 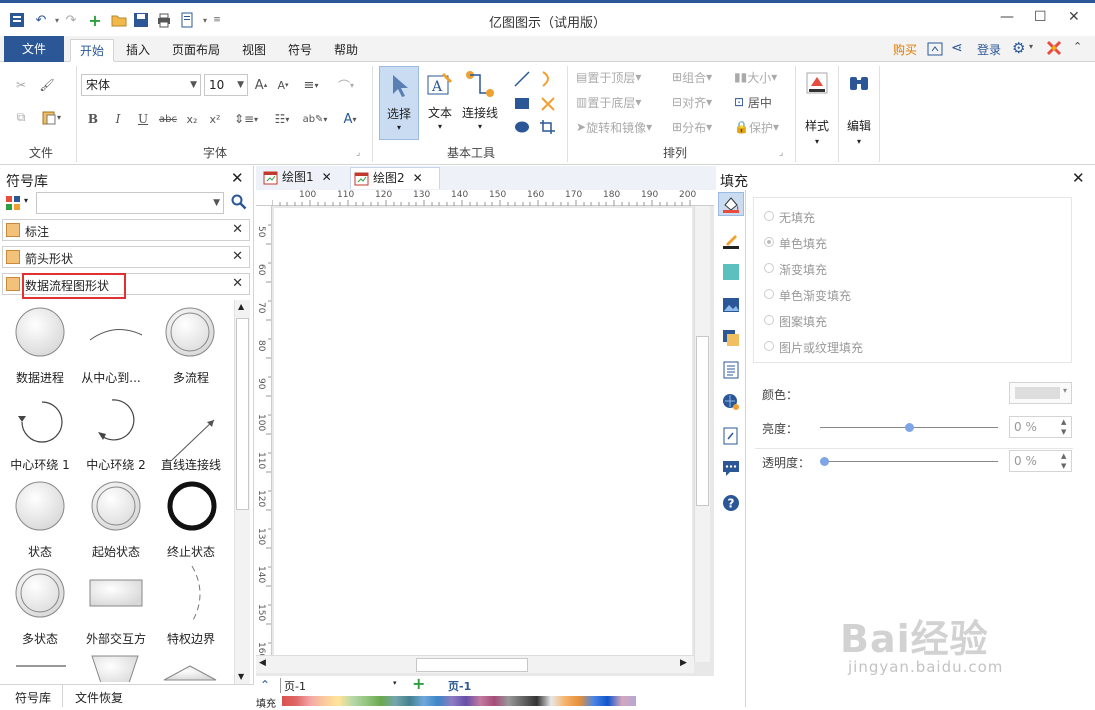 What do you see at coordinates (190, 673) in the screenshot?
I see `shape-diamond` at bounding box center [190, 673].